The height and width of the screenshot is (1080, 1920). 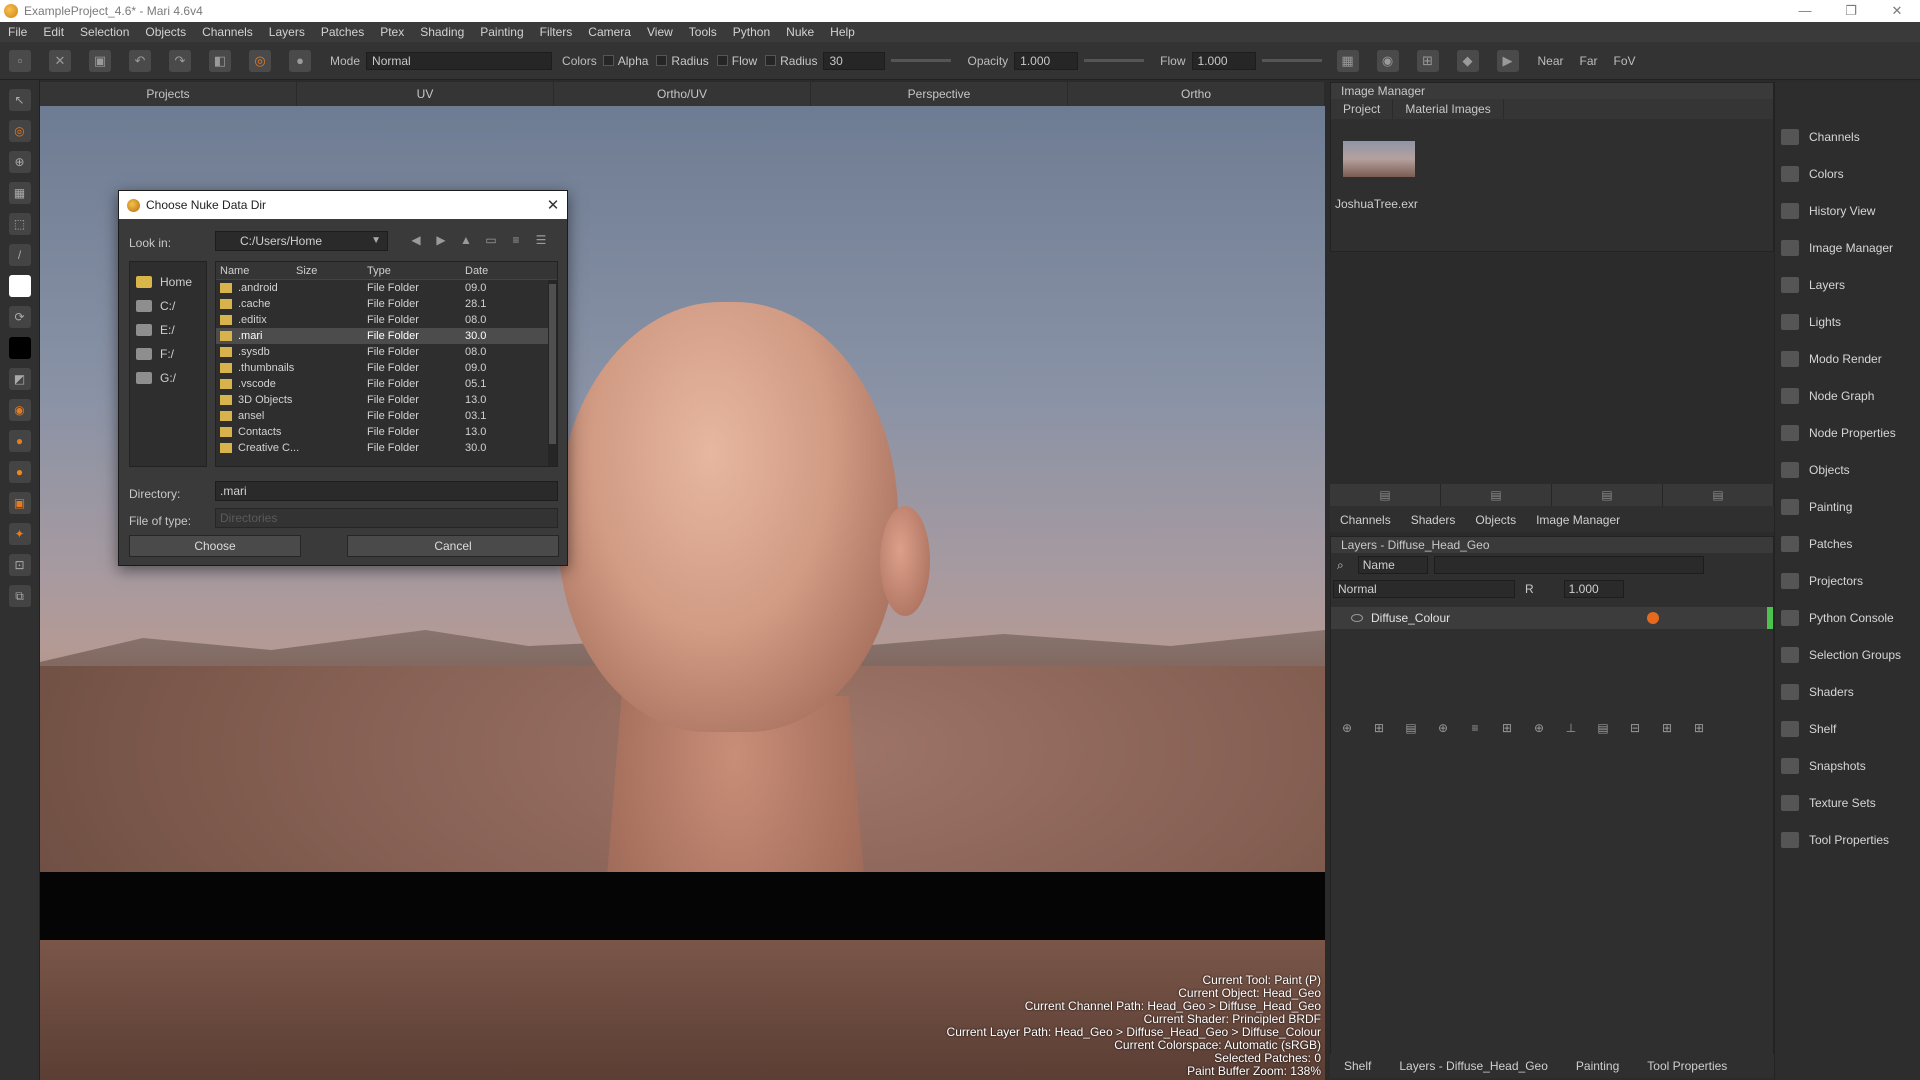 I want to click on palette-snapshots: Snapshots, so click(x=1847, y=765).